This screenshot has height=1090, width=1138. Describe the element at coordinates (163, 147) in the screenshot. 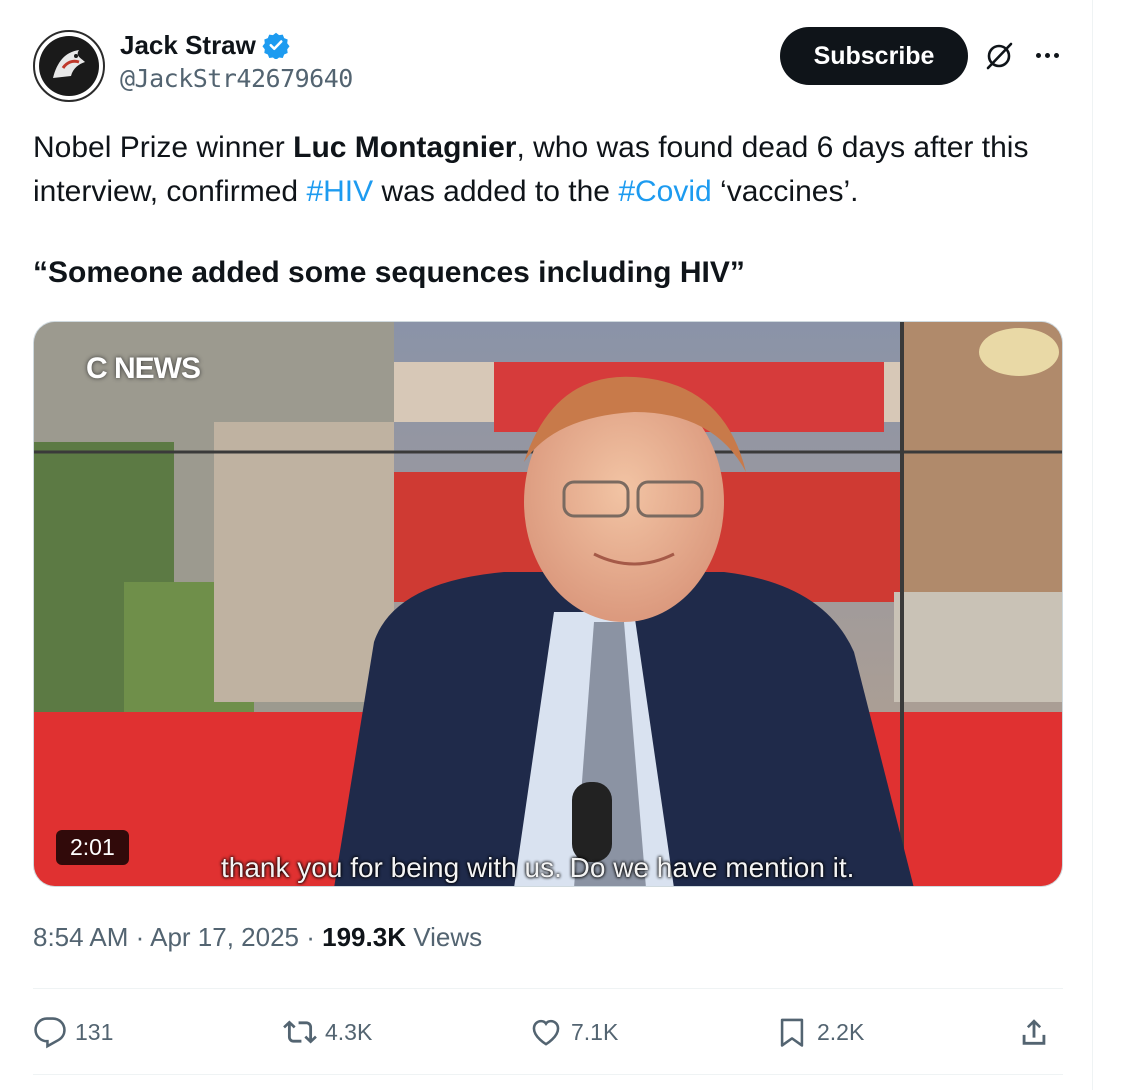

I see `post-text-part: Nobel Prize winner` at that location.